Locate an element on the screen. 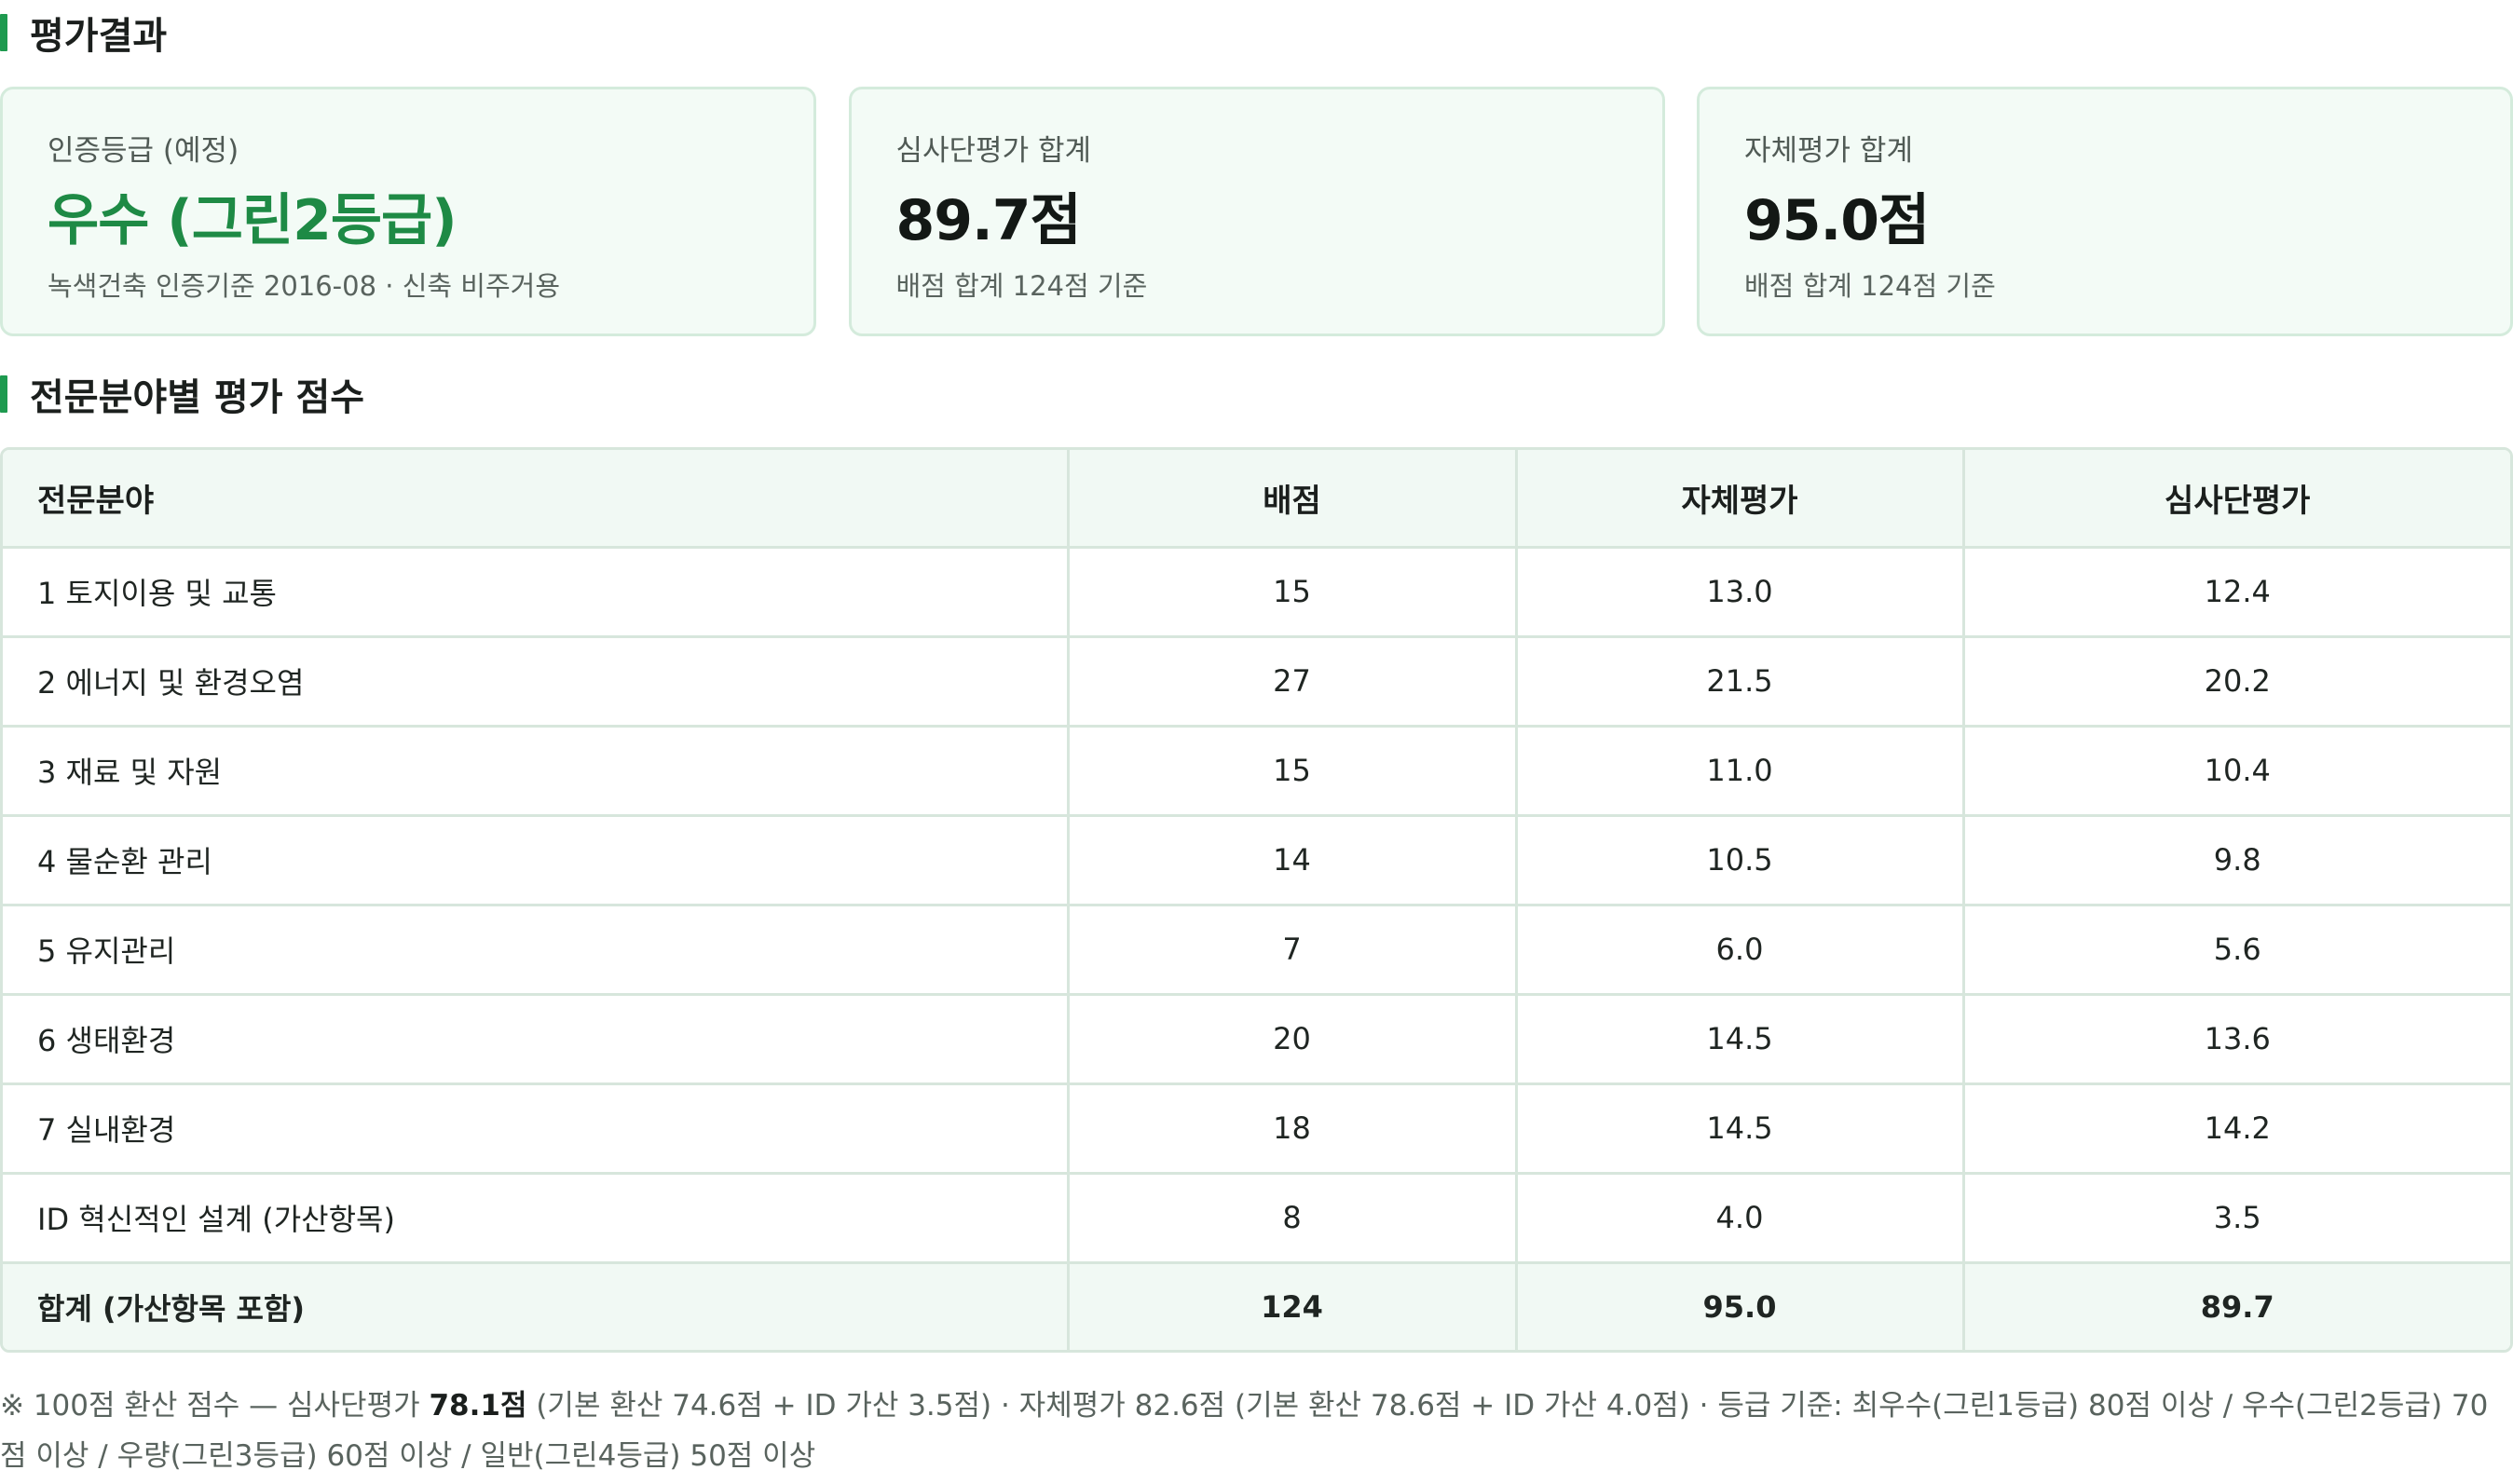  self-score-note: 배점 합계 124점 기준 is located at coordinates (1870, 286).